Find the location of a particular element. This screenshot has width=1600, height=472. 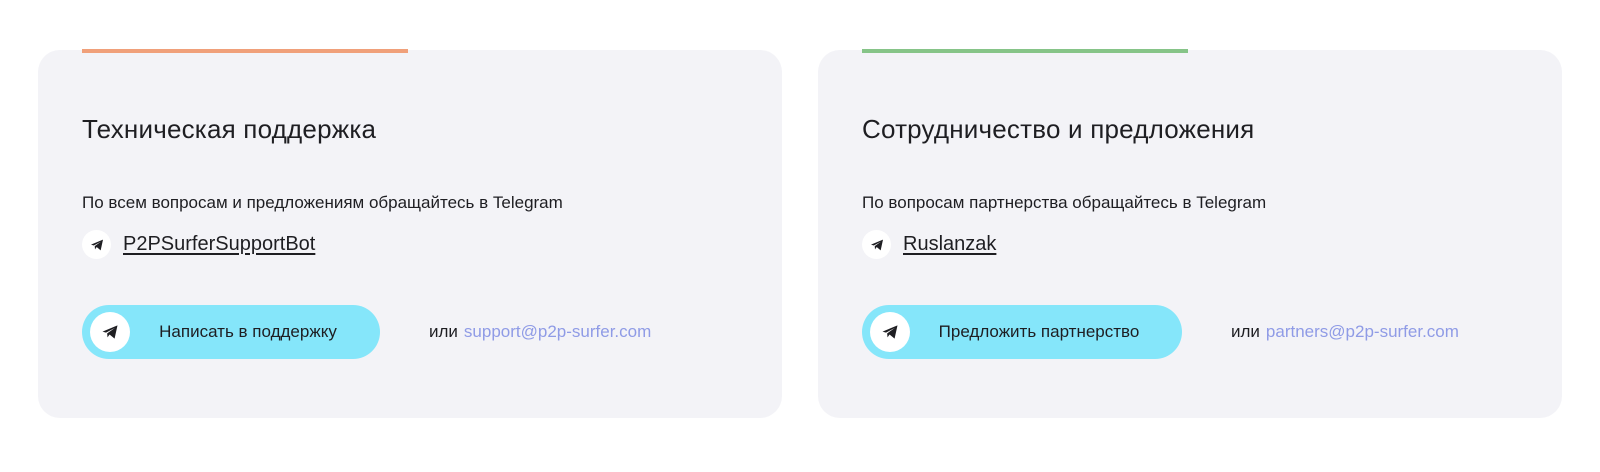

support-email-link: support@p2p-surfer.com is located at coordinates (557, 332).